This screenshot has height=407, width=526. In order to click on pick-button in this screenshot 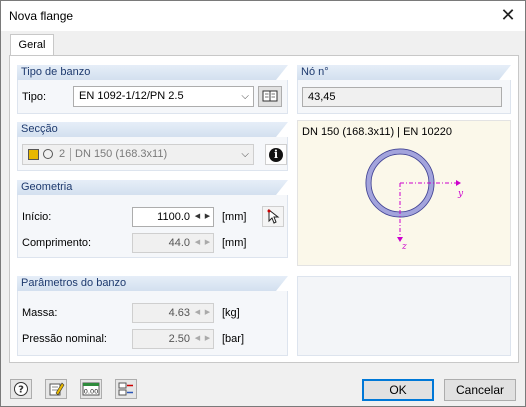, I will do `click(273, 216)`.